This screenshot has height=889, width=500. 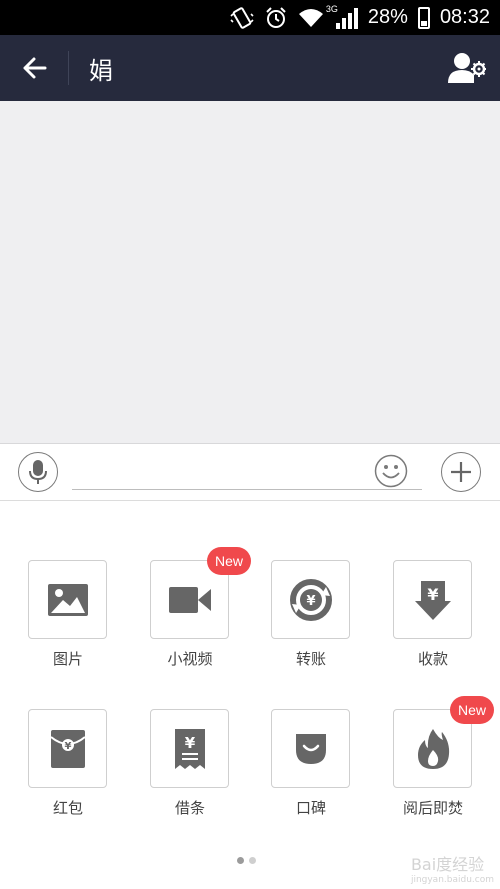 What do you see at coordinates (310, 808) in the screenshot?
I see `tile-label: 口碑` at bounding box center [310, 808].